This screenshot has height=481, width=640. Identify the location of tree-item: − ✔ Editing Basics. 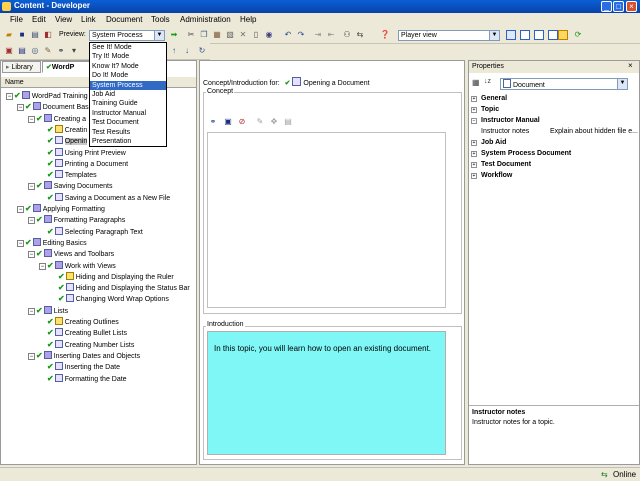
(52, 242).